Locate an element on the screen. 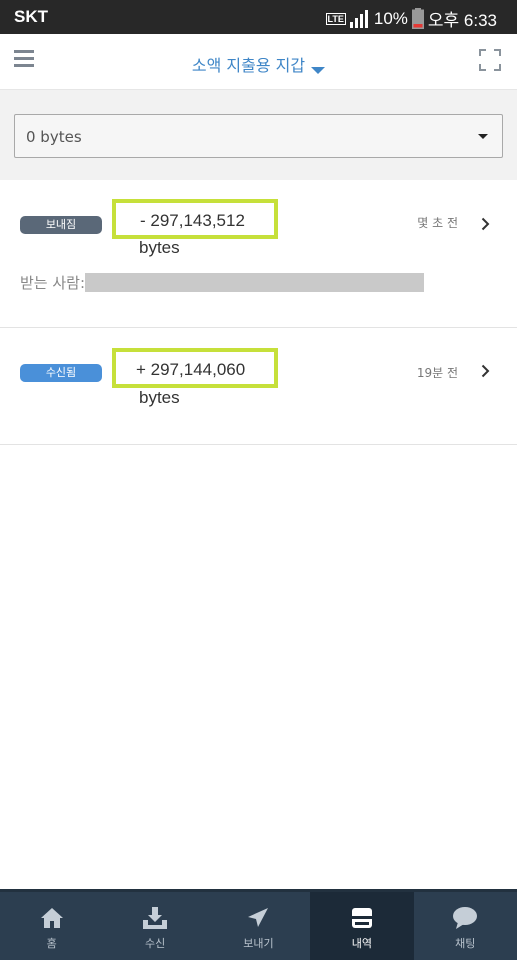 This screenshot has height=960, width=517. bottom-nav: 홈 수신 보내기 내역 채팅 is located at coordinates (258, 924).